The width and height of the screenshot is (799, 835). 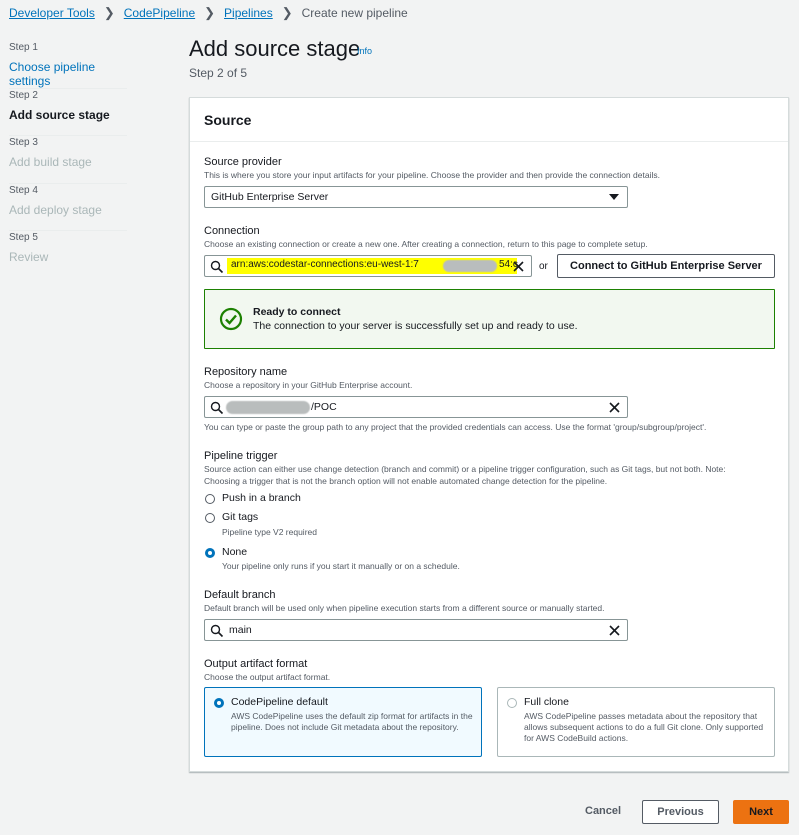 I want to click on caret-down-icon, so click(x=614, y=197).